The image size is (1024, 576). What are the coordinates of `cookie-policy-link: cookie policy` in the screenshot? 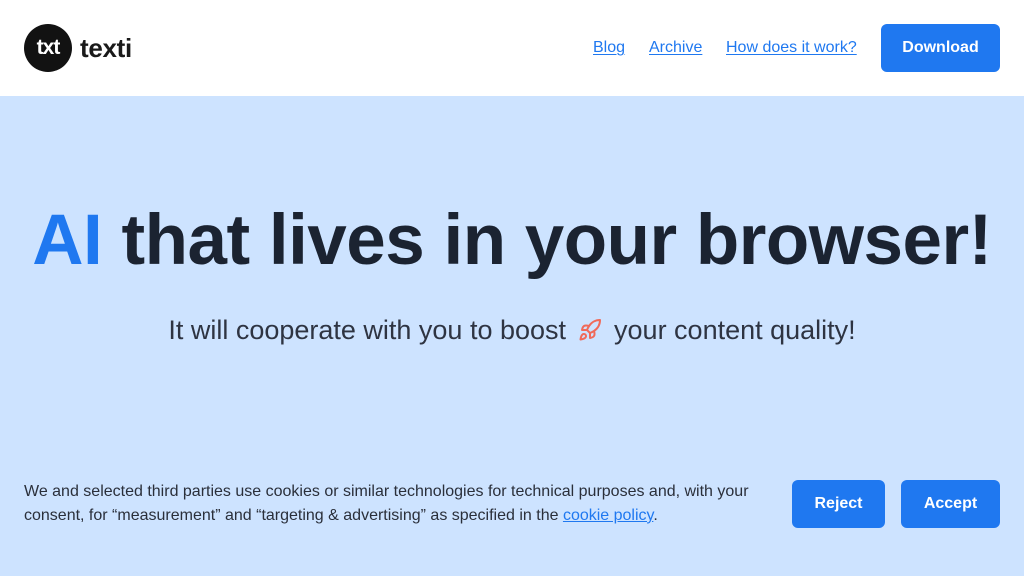 It's located at (608, 515).